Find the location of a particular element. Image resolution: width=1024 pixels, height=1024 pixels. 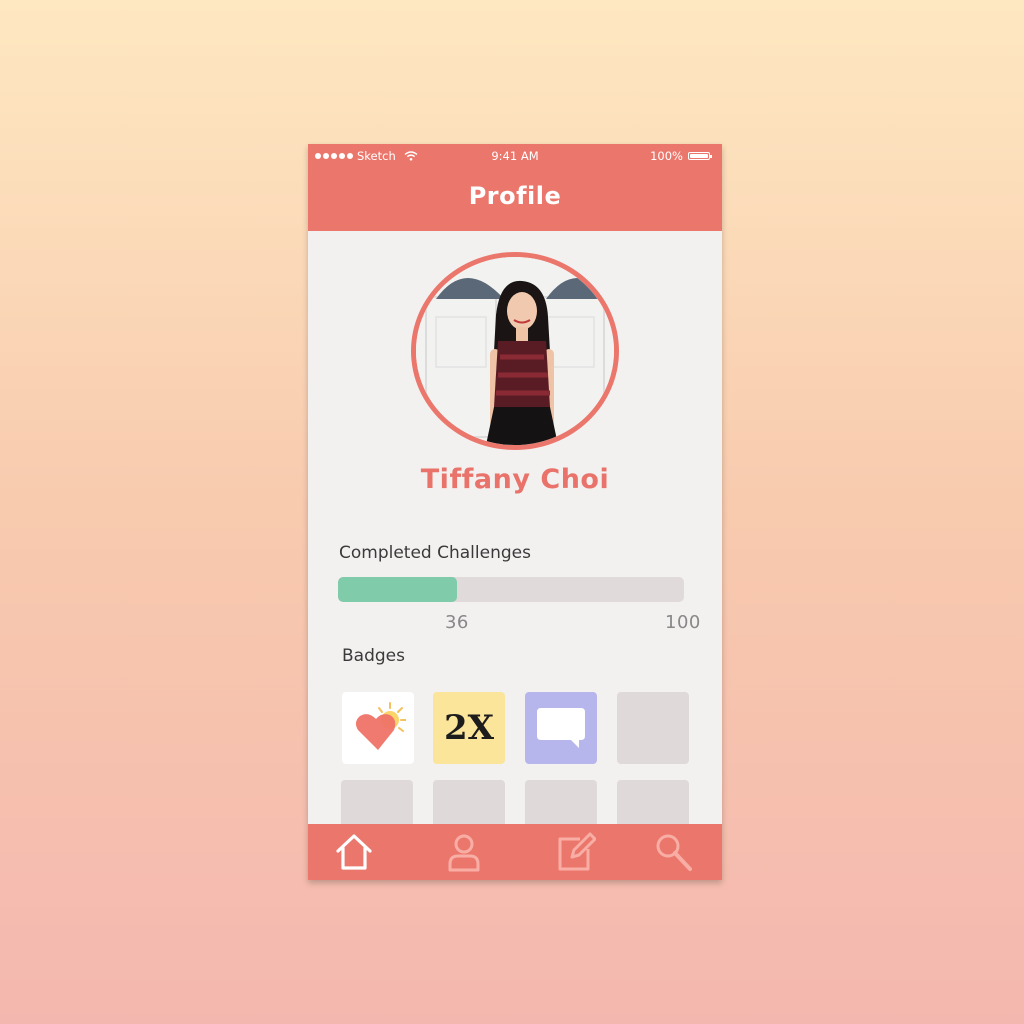

status-bar: Sketch 9:41 AM 100% is located at coordinates (515, 155).